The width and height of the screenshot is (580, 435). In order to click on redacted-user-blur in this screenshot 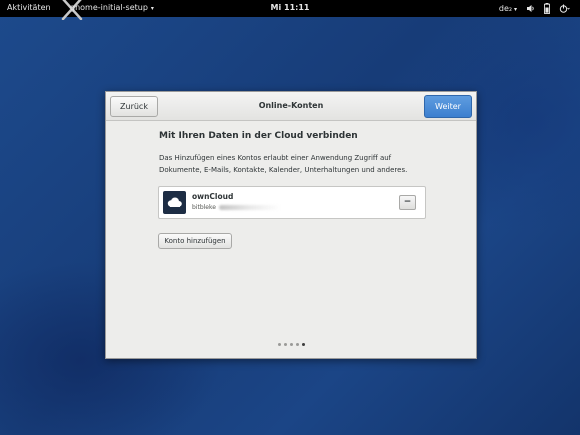, I will do `click(250, 207)`.